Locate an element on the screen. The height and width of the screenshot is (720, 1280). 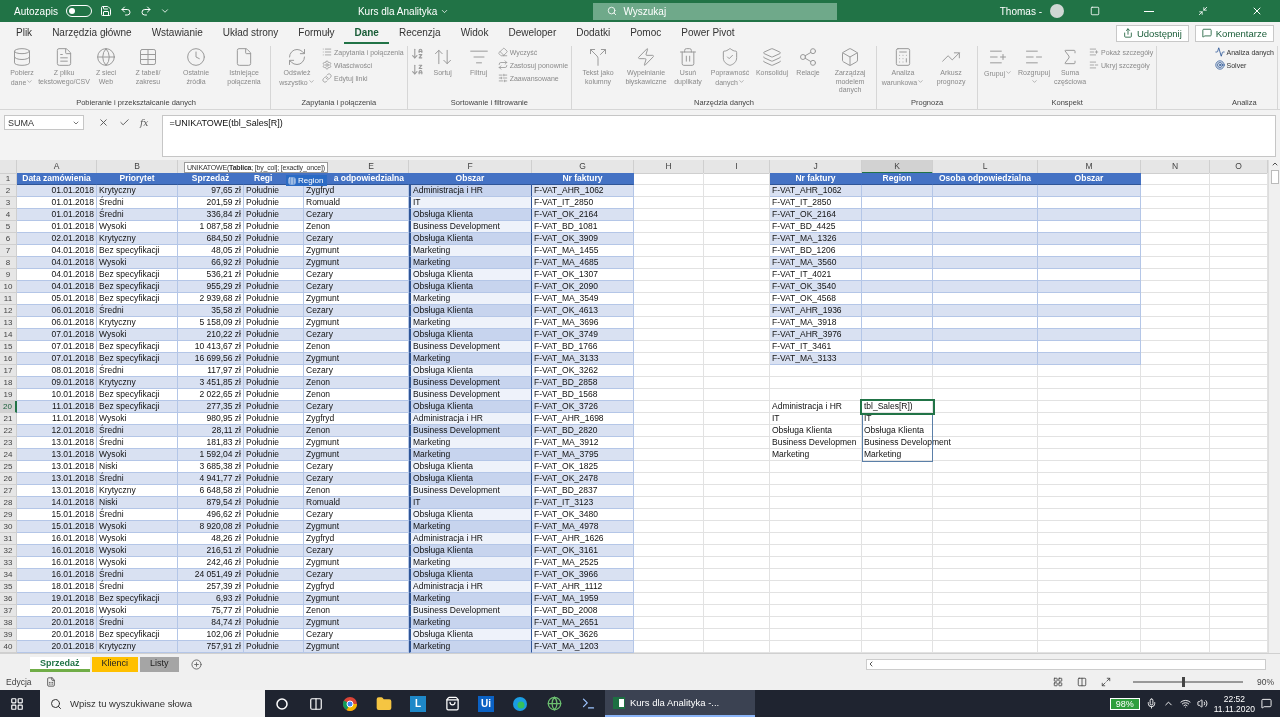
save-icon is located at coordinates (105, 11).